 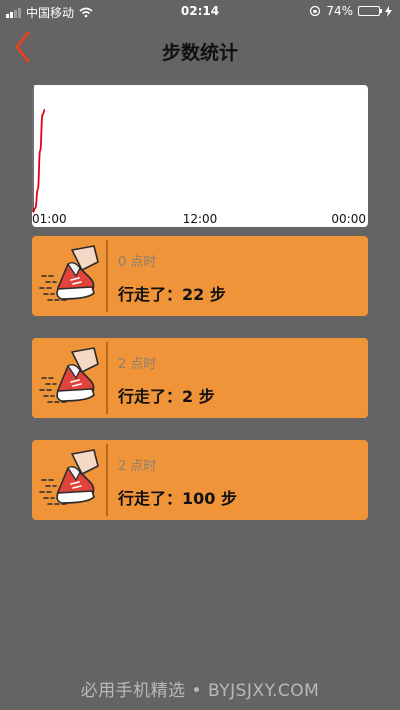 I want to click on nav-bar: 步数统计, so click(x=200, y=50).